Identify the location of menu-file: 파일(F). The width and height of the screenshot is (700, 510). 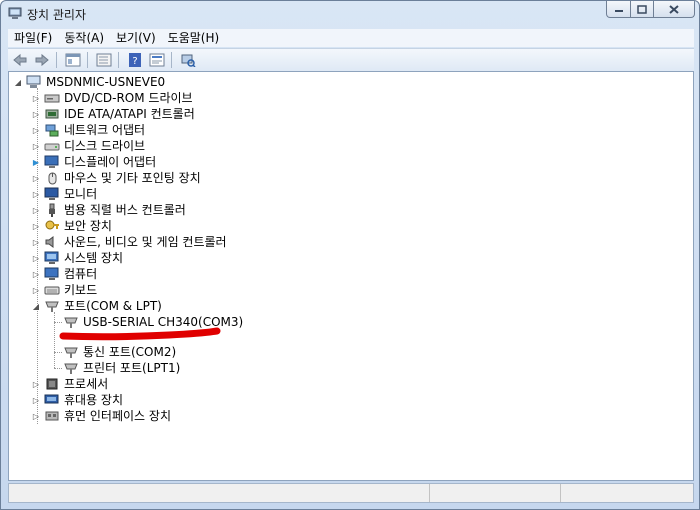
(33, 38).